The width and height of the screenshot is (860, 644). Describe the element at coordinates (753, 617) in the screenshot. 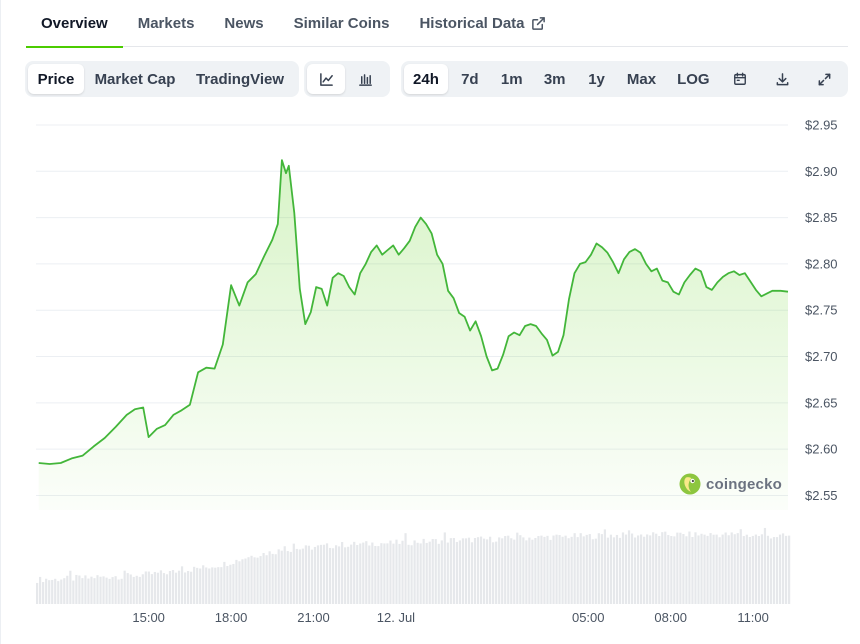

I see `x-tick-label: 11:00` at that location.